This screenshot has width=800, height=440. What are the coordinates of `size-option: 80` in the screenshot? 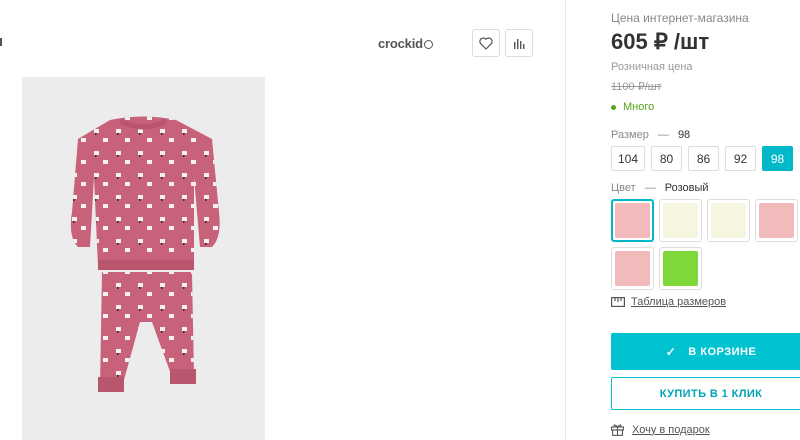 It's located at (667, 158).